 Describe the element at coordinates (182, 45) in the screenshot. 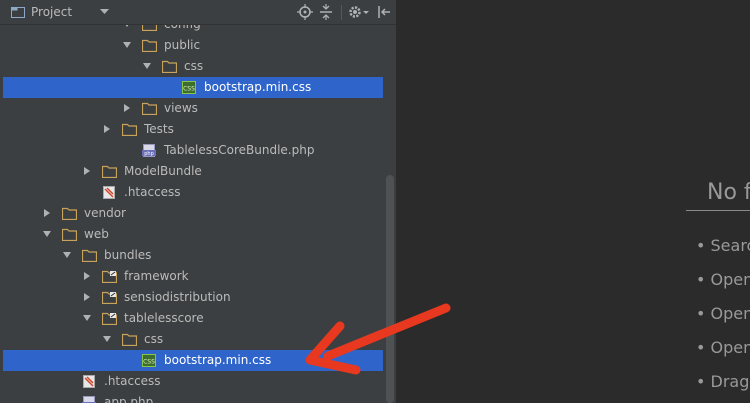

I see `tree-item-label: public` at that location.